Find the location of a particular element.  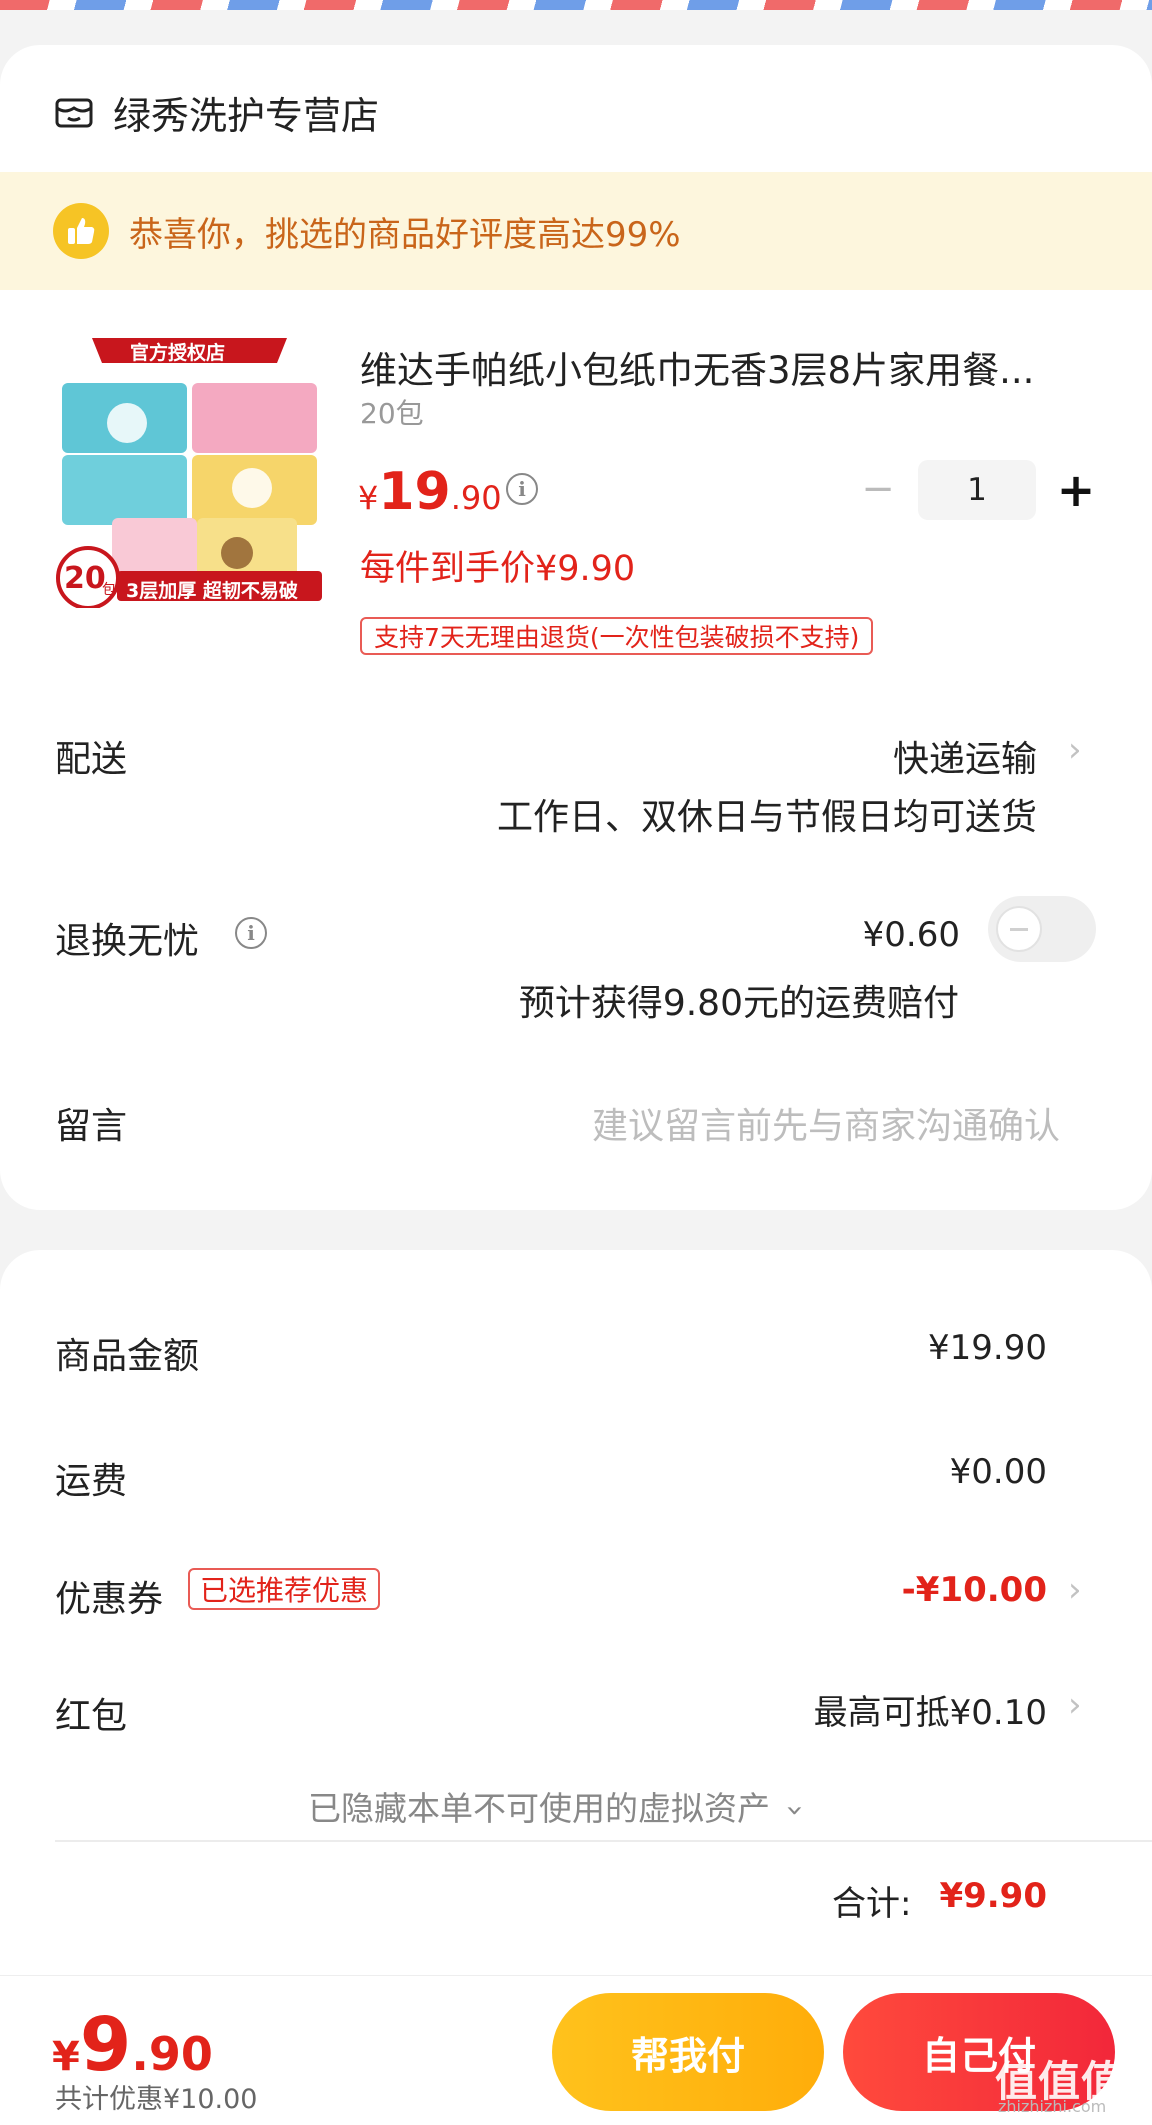

thumbs-up-icon is located at coordinates (81, 231).